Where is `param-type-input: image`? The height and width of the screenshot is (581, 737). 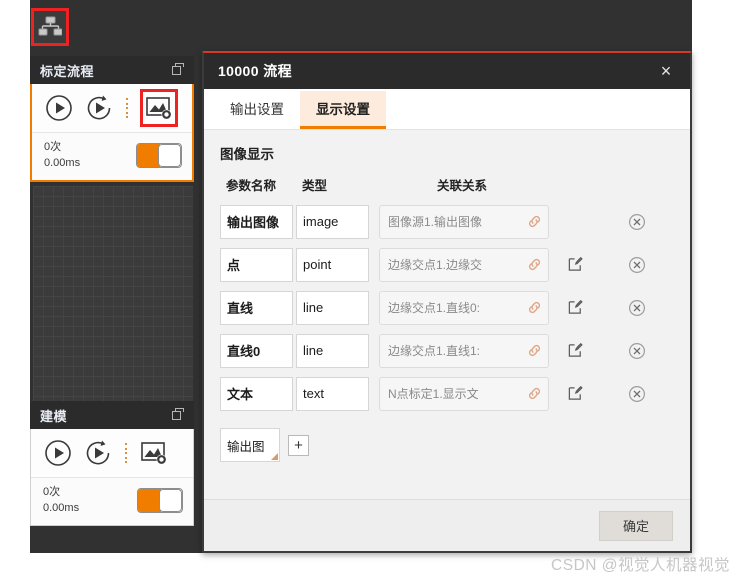
param-type-input: image is located at coordinates (332, 221).